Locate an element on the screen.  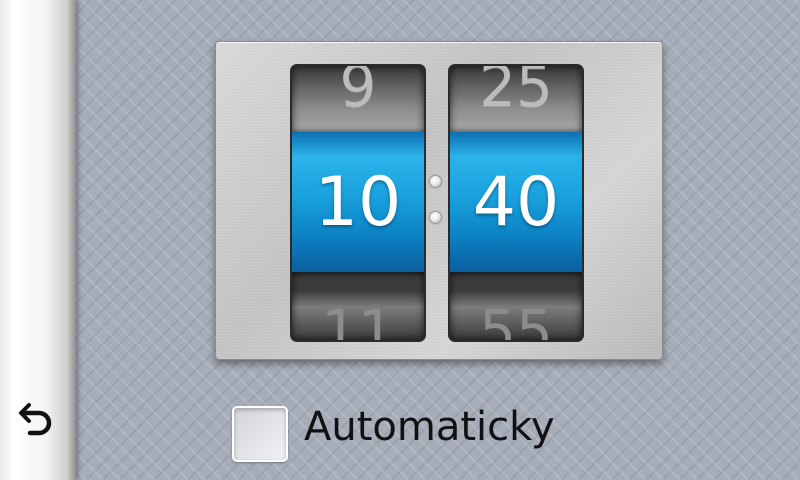
separator-dot-top is located at coordinates (435, 181).